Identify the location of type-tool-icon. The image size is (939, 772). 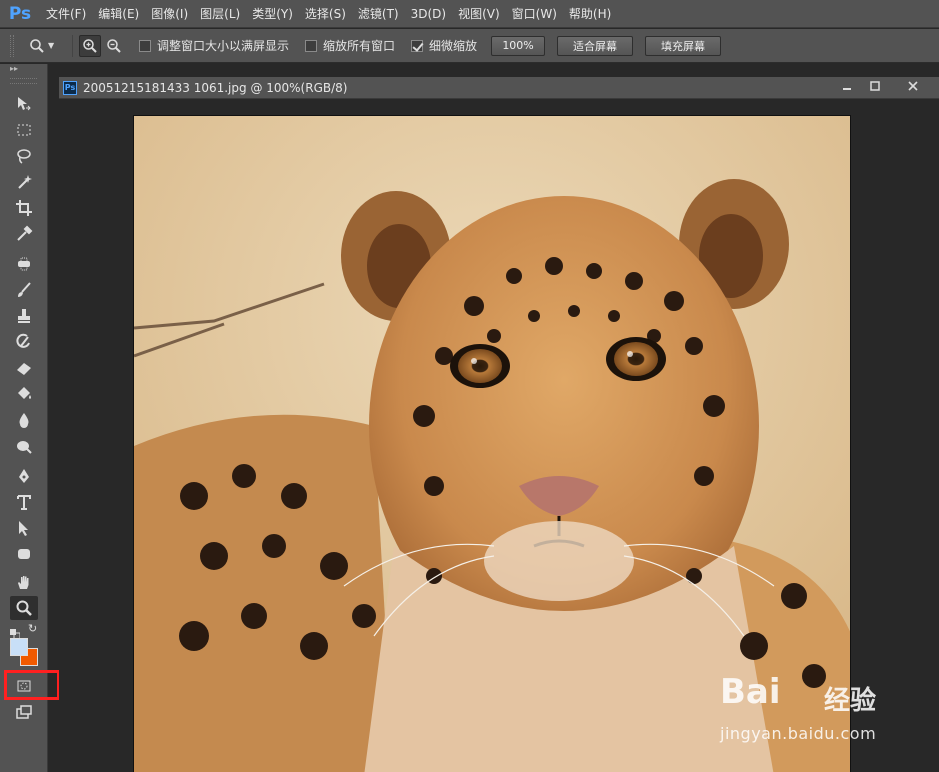
(24, 502).